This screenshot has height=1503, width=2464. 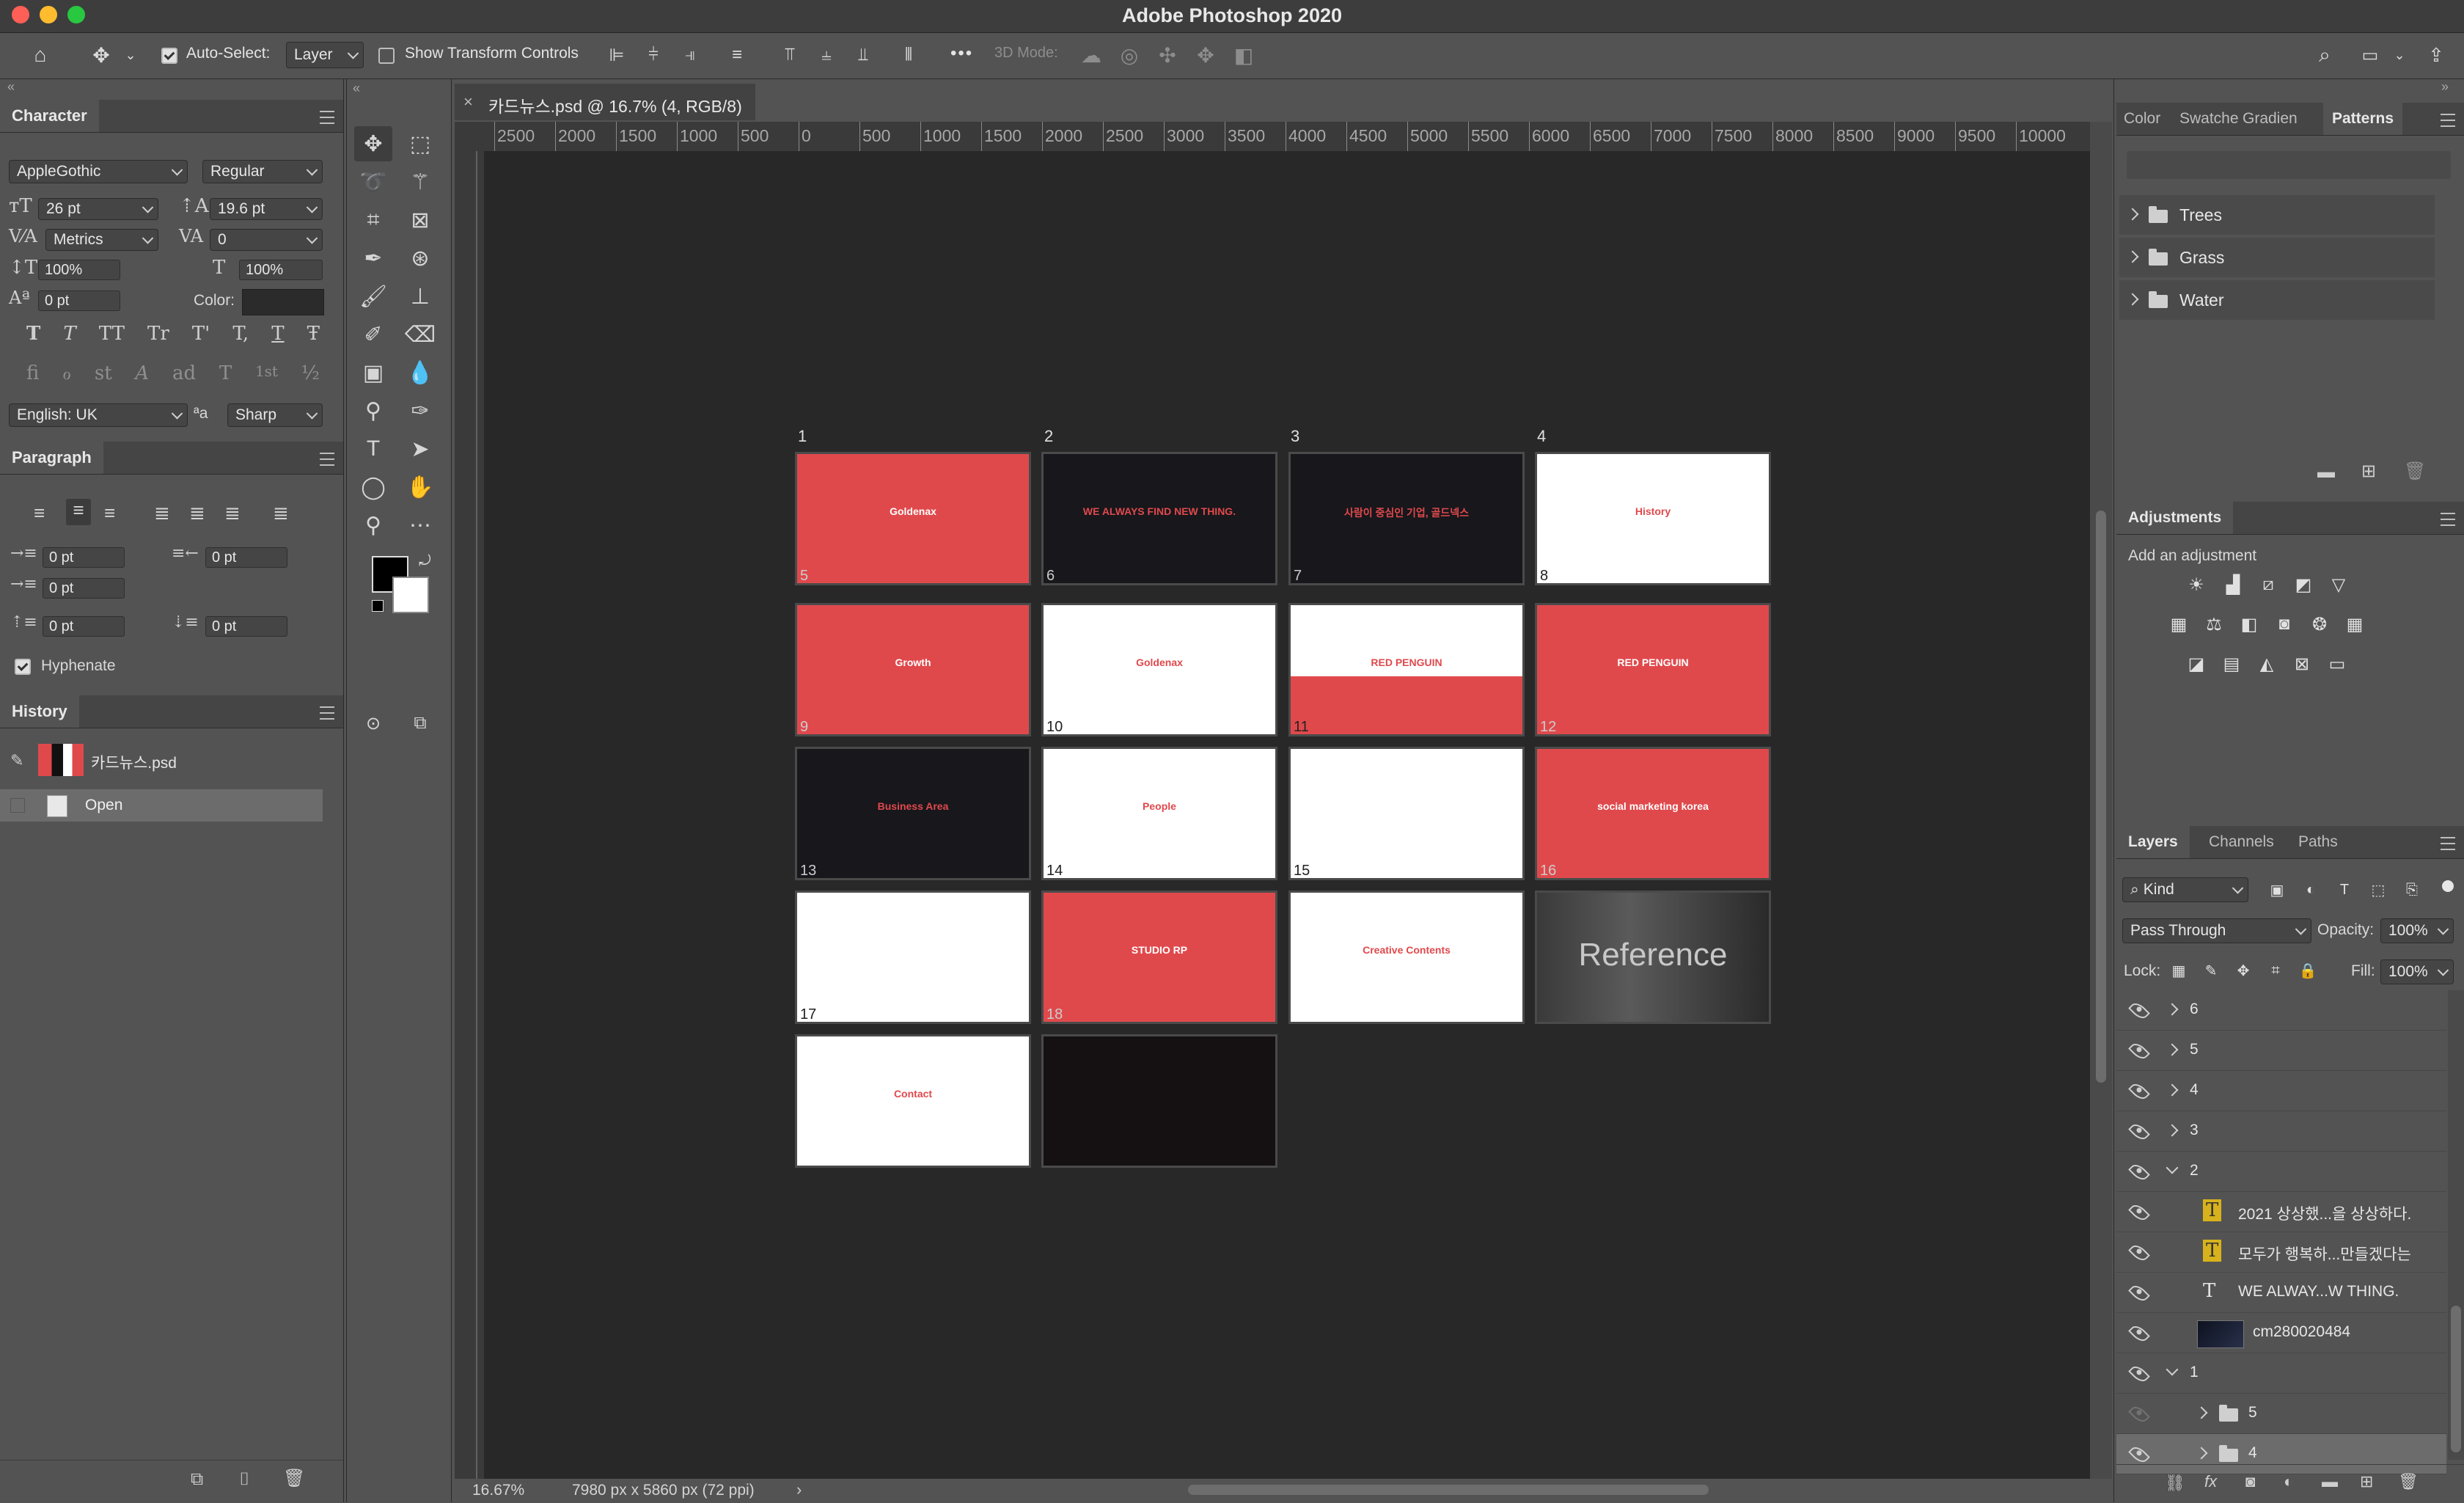 What do you see at coordinates (373, 258) in the screenshot?
I see `eyedropper-tool-icon: ✒` at bounding box center [373, 258].